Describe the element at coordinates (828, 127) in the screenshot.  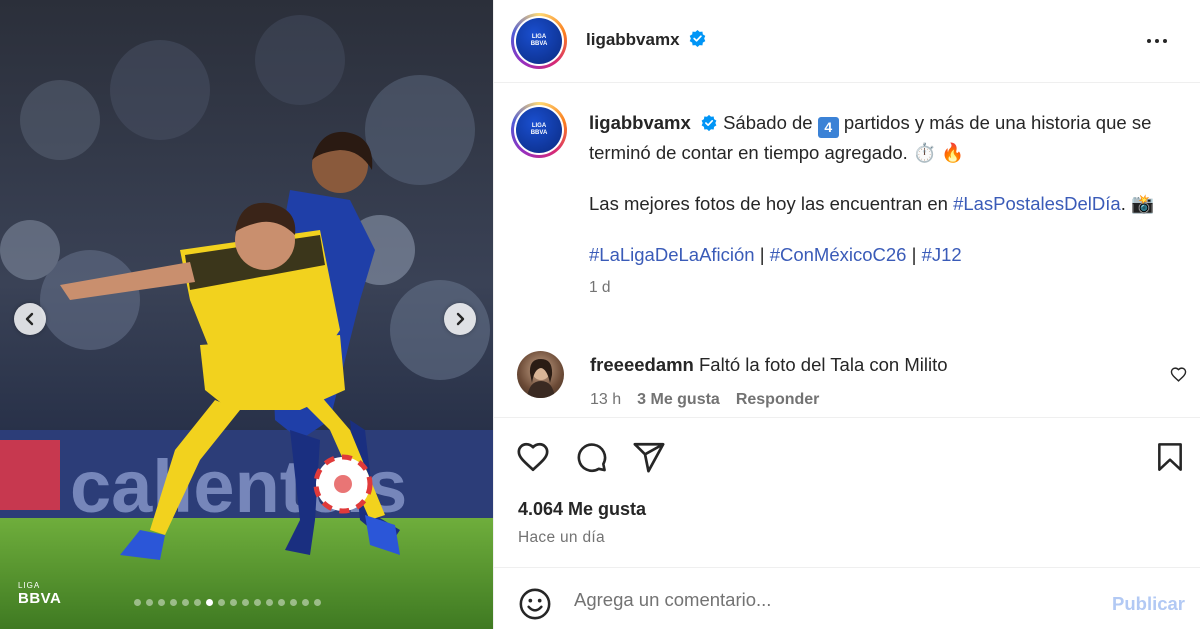
I see `keycap-four-emoji: 4` at that location.